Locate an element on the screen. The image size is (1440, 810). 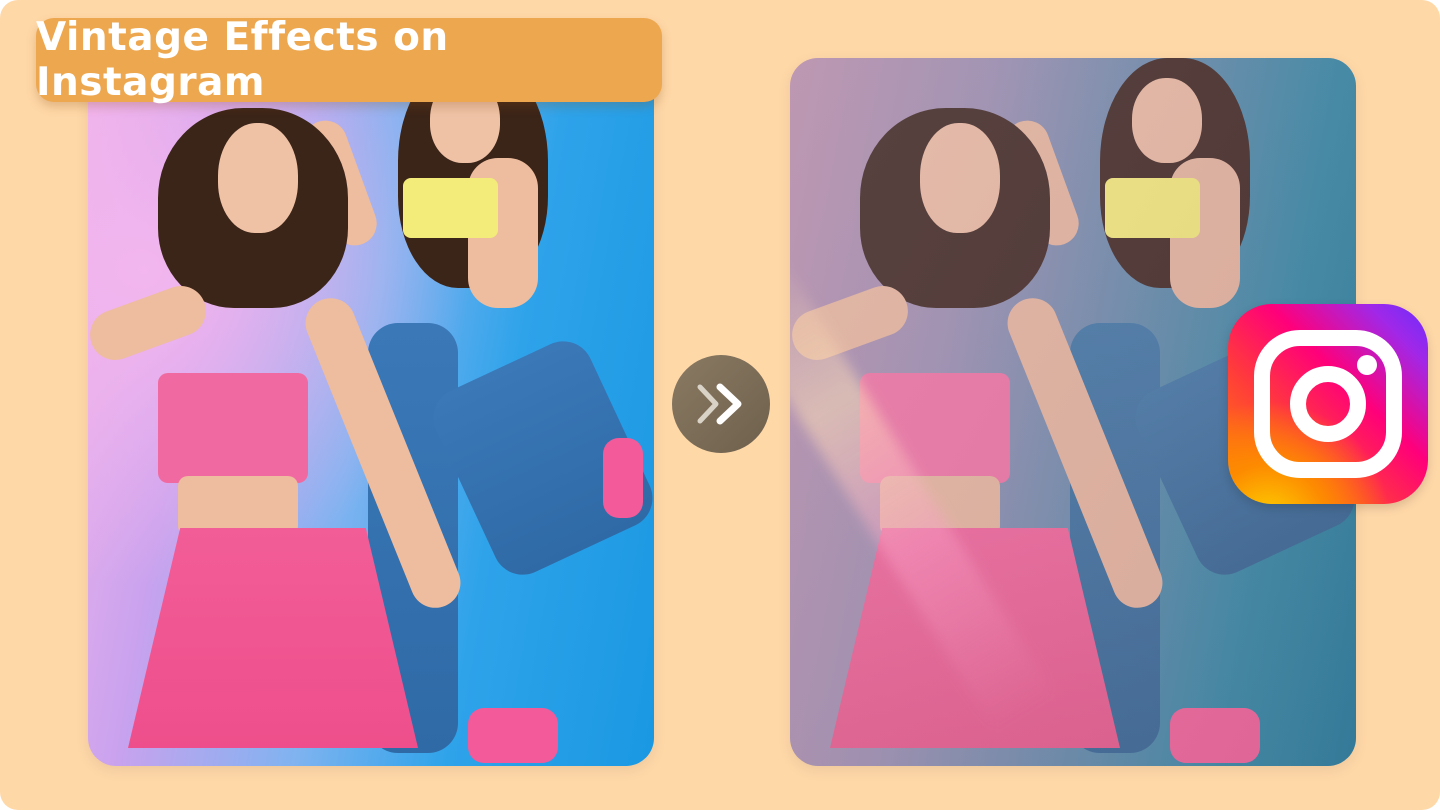
instagram-glyph is located at coordinates (1328, 404).